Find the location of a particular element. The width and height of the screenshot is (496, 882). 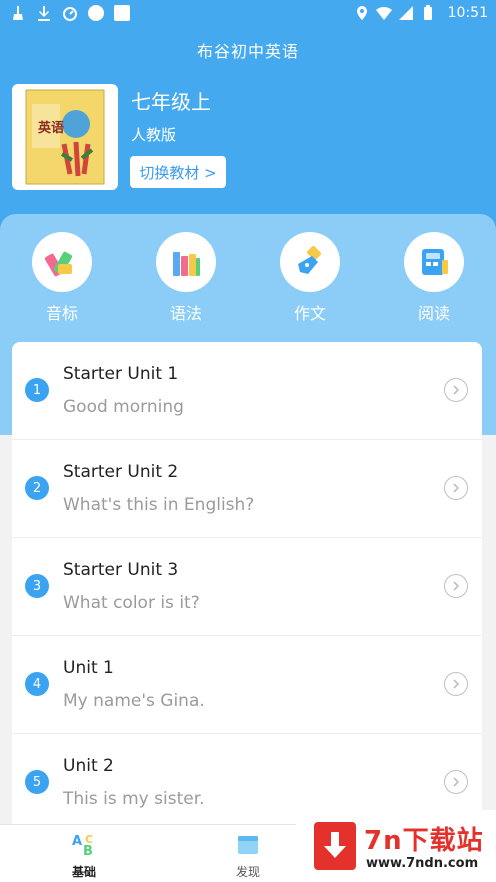

unit-subtitle: My name's Gina. is located at coordinates (134, 701).